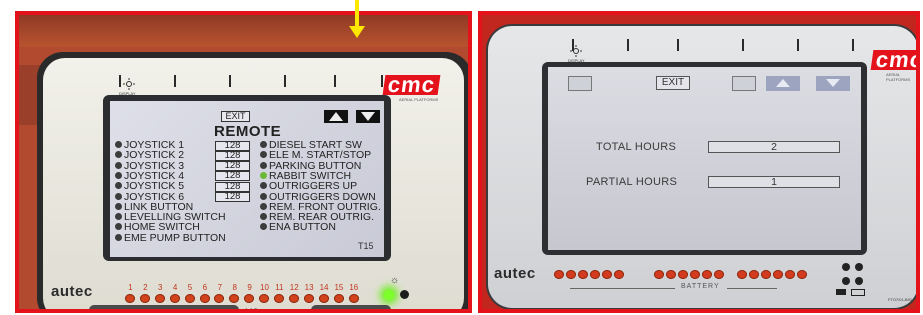 Image resolution: width=923 pixels, height=315 pixels. I want to click on led-number: 9, so click(249, 287).